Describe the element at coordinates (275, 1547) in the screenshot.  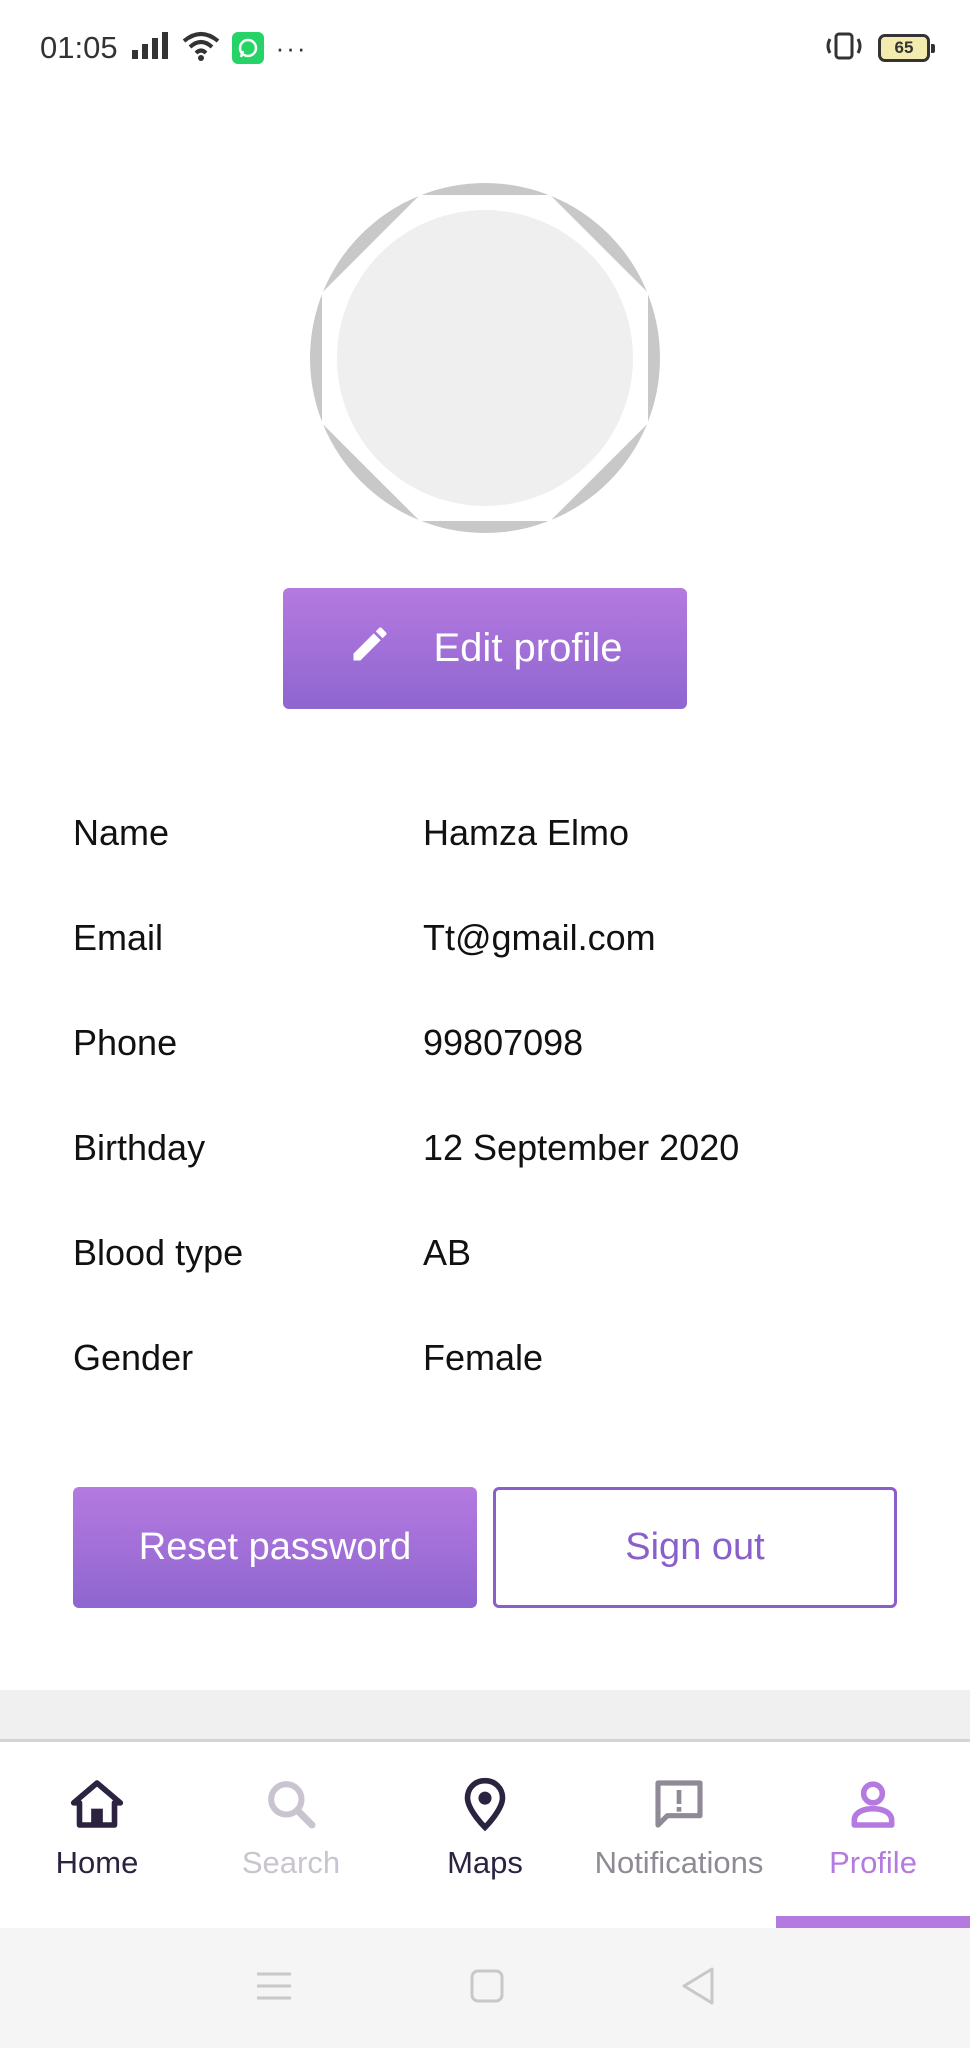
I see `reset-password-button: Reset password` at that location.